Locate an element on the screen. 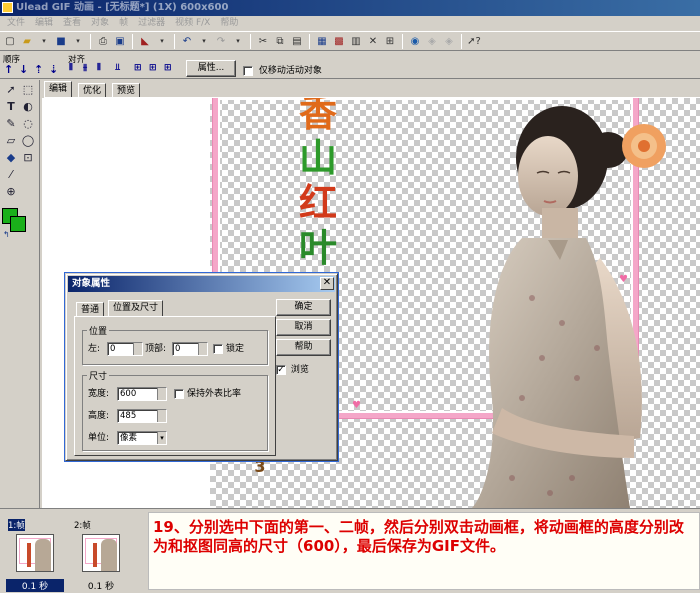 The image size is (700, 593). unit-select: 像素 ▾ is located at coordinates (142, 438).